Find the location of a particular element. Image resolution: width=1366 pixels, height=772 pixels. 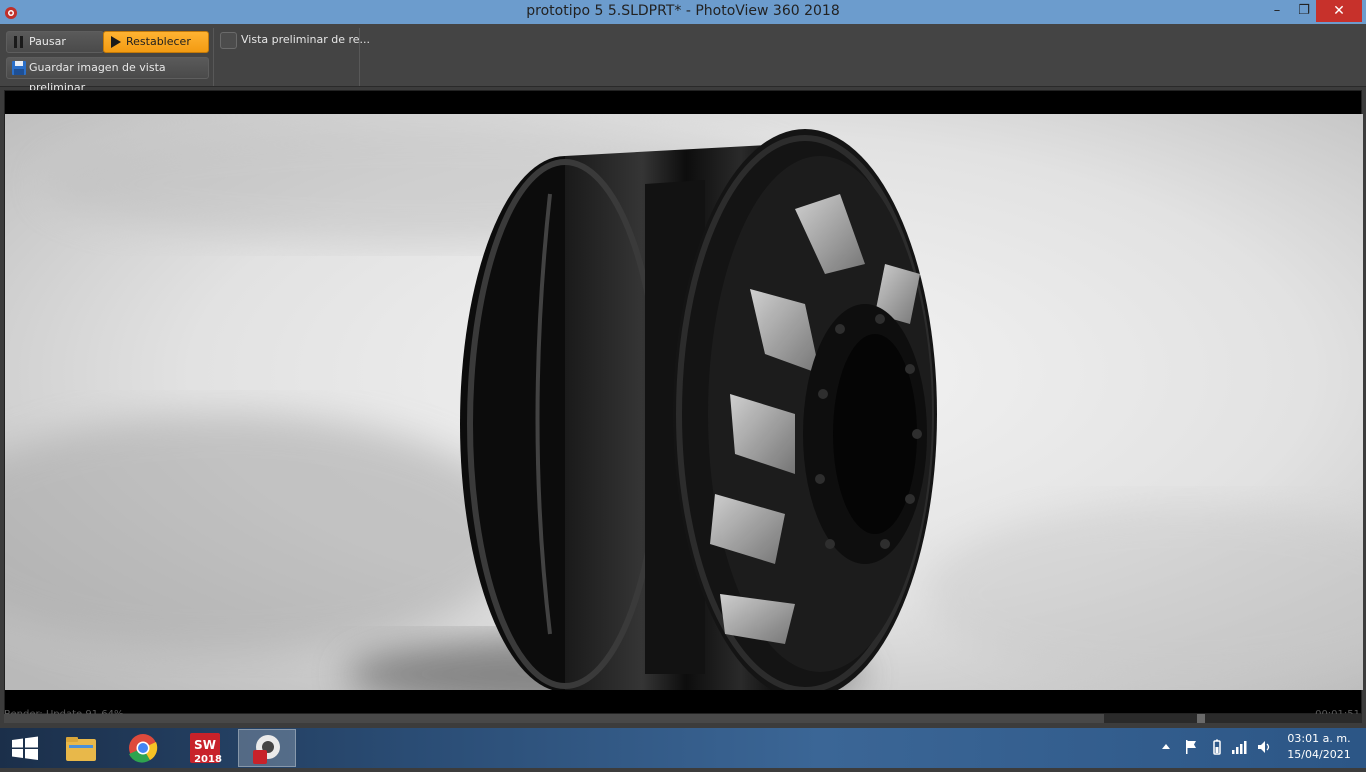

photoview-icon is located at coordinates (266, 749).